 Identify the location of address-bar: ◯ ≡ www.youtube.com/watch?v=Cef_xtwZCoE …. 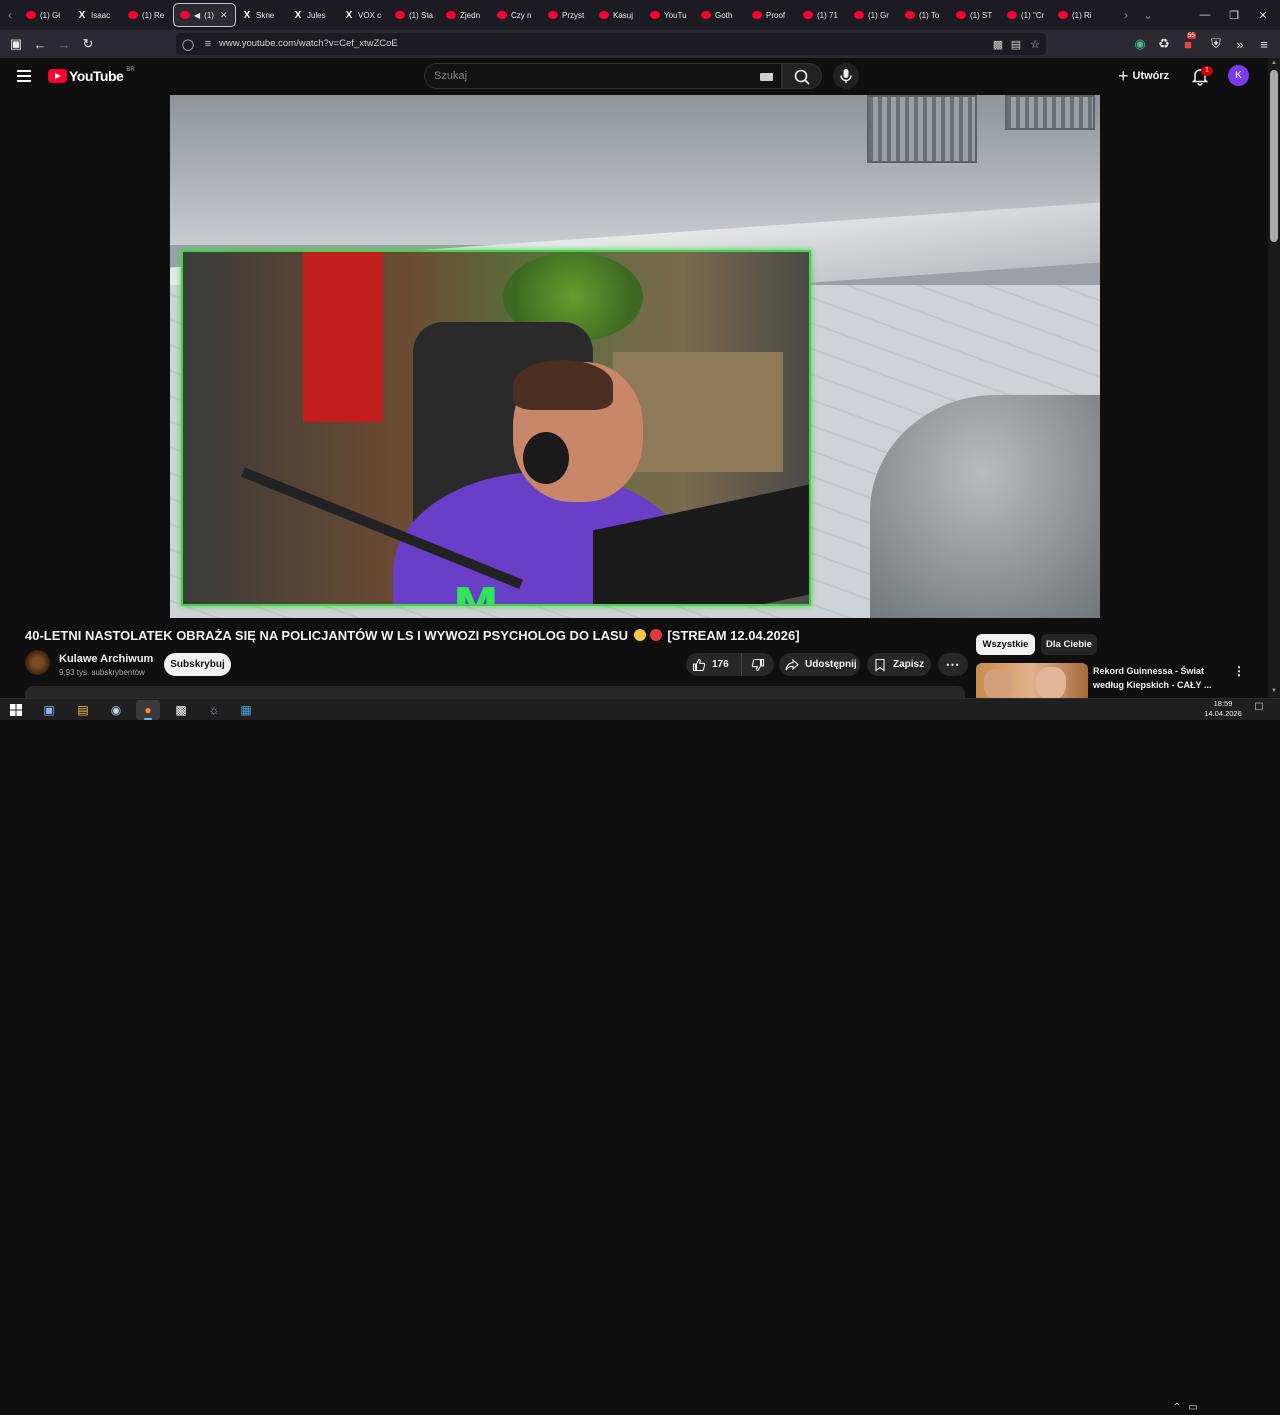
(611, 44).